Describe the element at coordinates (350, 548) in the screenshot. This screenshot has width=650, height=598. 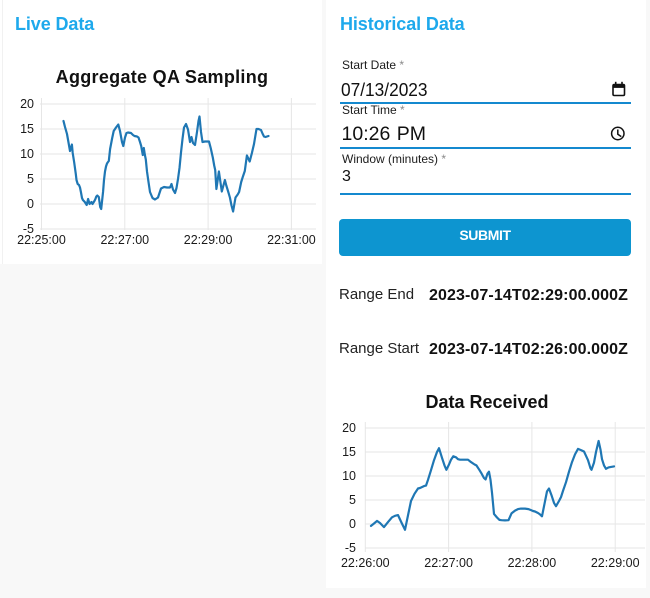
I see `svg-text: -5` at that location.